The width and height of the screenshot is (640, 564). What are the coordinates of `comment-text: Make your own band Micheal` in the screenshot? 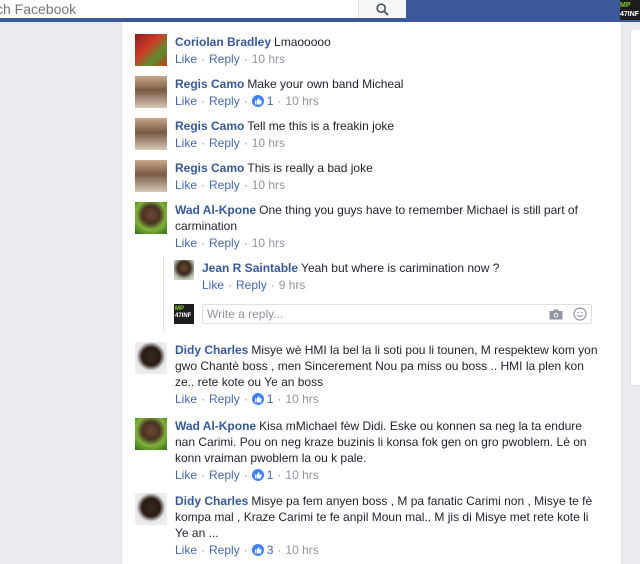 It's located at (325, 84).